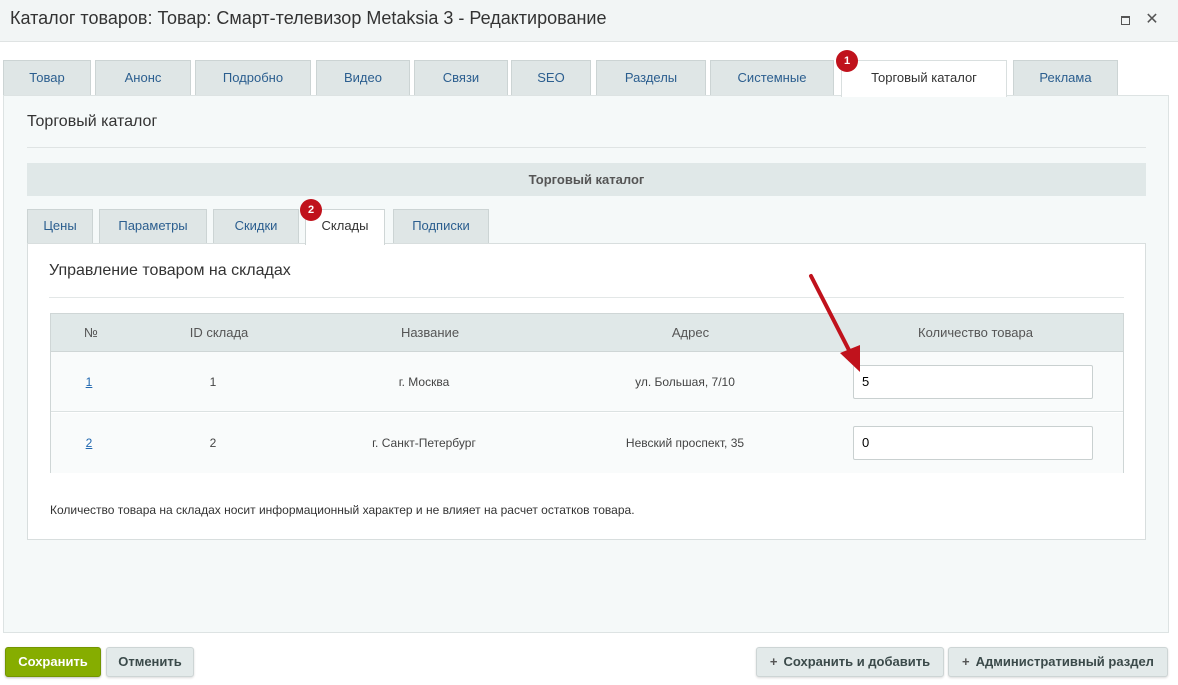 Image resolution: width=1178 pixels, height=685 pixels. What do you see at coordinates (587, 382) in the screenshot?
I see `table-row: 1 1 г. Москва ул. Большая, 7/10 5` at bounding box center [587, 382].